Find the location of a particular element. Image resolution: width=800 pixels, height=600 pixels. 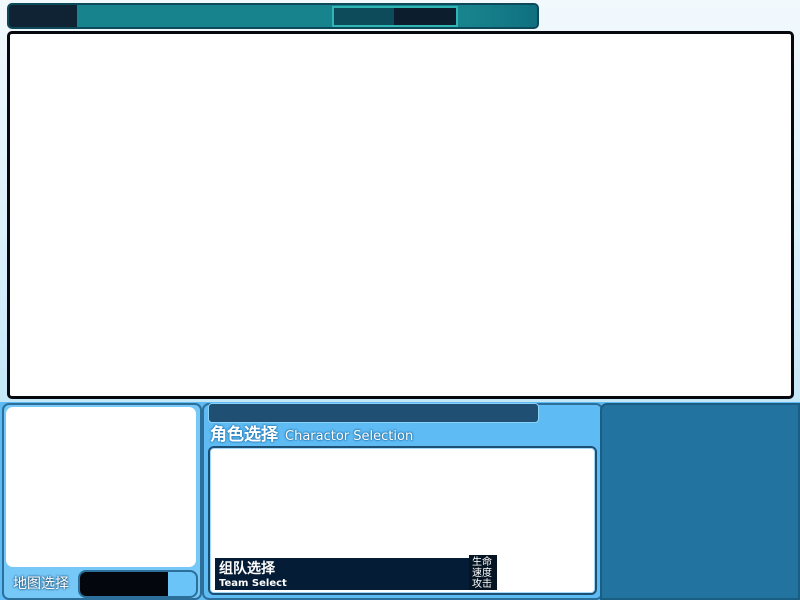

info-panel is located at coordinates (700, 501).